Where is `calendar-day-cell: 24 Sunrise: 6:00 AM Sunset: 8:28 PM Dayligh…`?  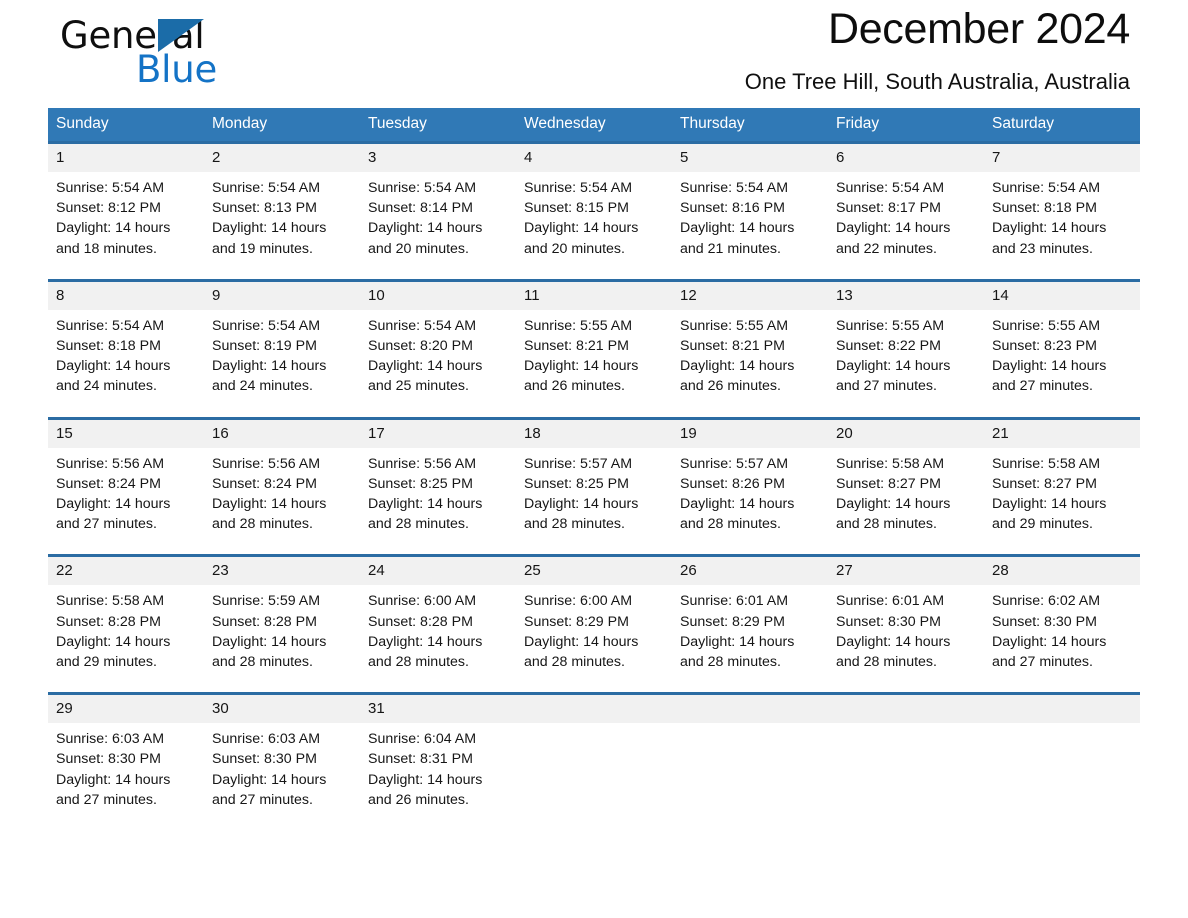
calendar-day-cell: 24 Sunrise: 6:00 AM Sunset: 8:28 PM Dayligh… is located at coordinates (438, 624).